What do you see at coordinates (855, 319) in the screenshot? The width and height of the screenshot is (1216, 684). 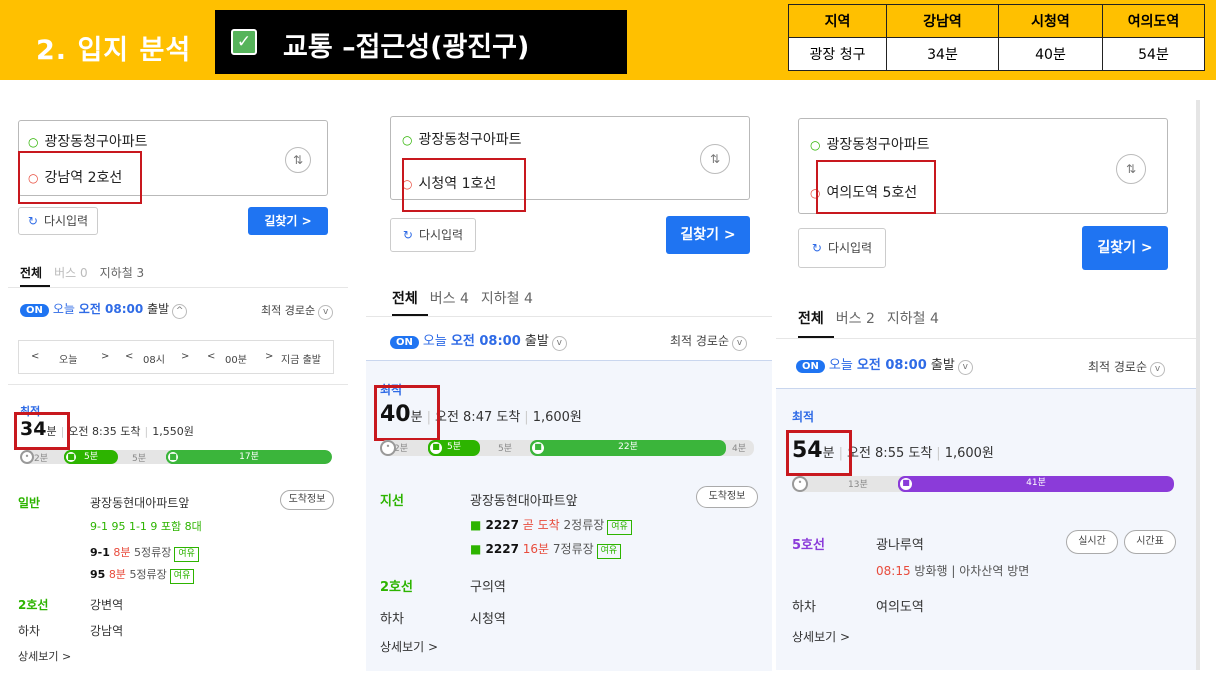 I see `tab-bus: 버스 2` at bounding box center [855, 319].